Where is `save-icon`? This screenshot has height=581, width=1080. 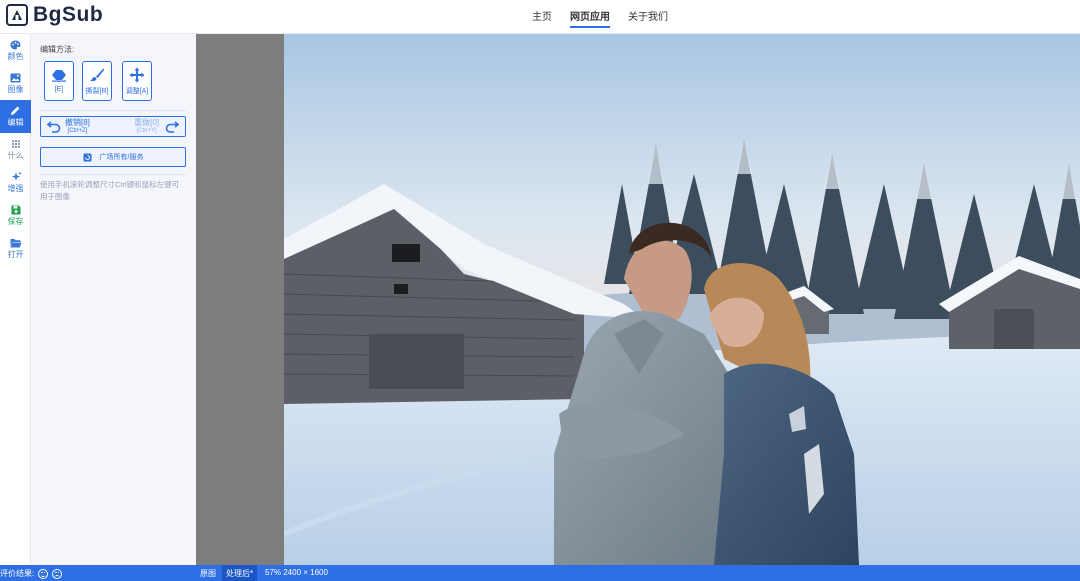
save-icon is located at coordinates (16, 209).